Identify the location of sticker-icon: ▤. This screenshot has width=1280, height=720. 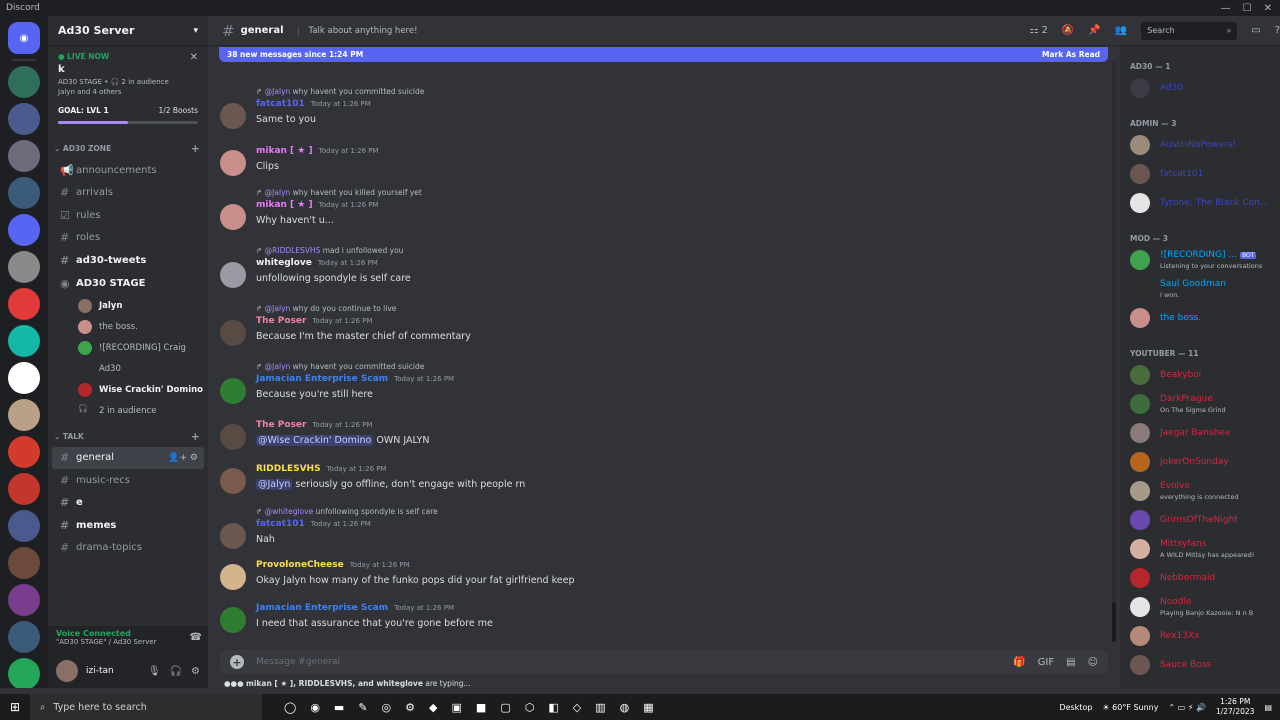
(1070, 662).